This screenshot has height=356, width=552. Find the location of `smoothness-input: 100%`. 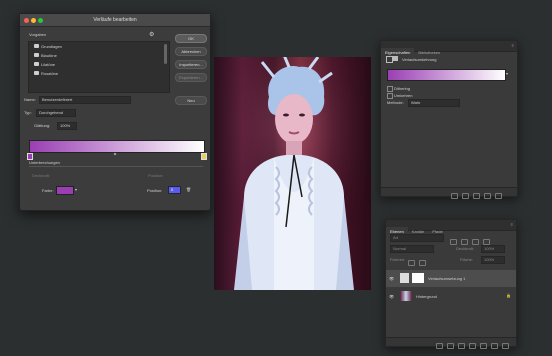

smoothness-input: 100% is located at coordinates (67, 126).